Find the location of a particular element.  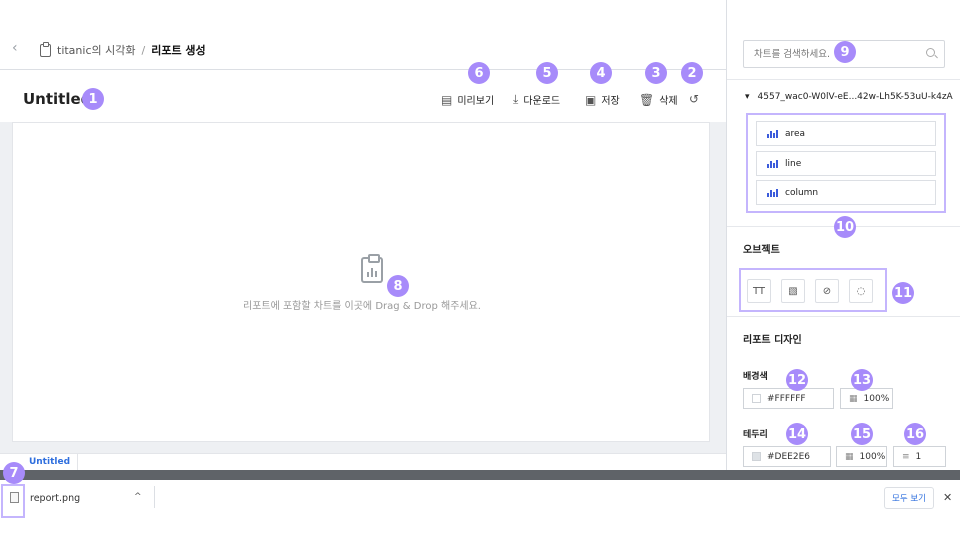

objects-title: 오브젝트 is located at coordinates (761, 250).